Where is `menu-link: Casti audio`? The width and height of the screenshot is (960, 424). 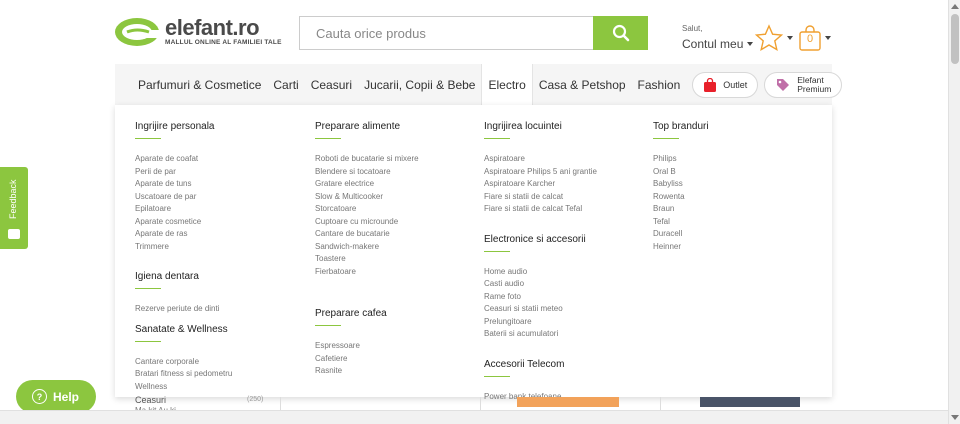
menu-link: Casti audio is located at coordinates (540, 284).